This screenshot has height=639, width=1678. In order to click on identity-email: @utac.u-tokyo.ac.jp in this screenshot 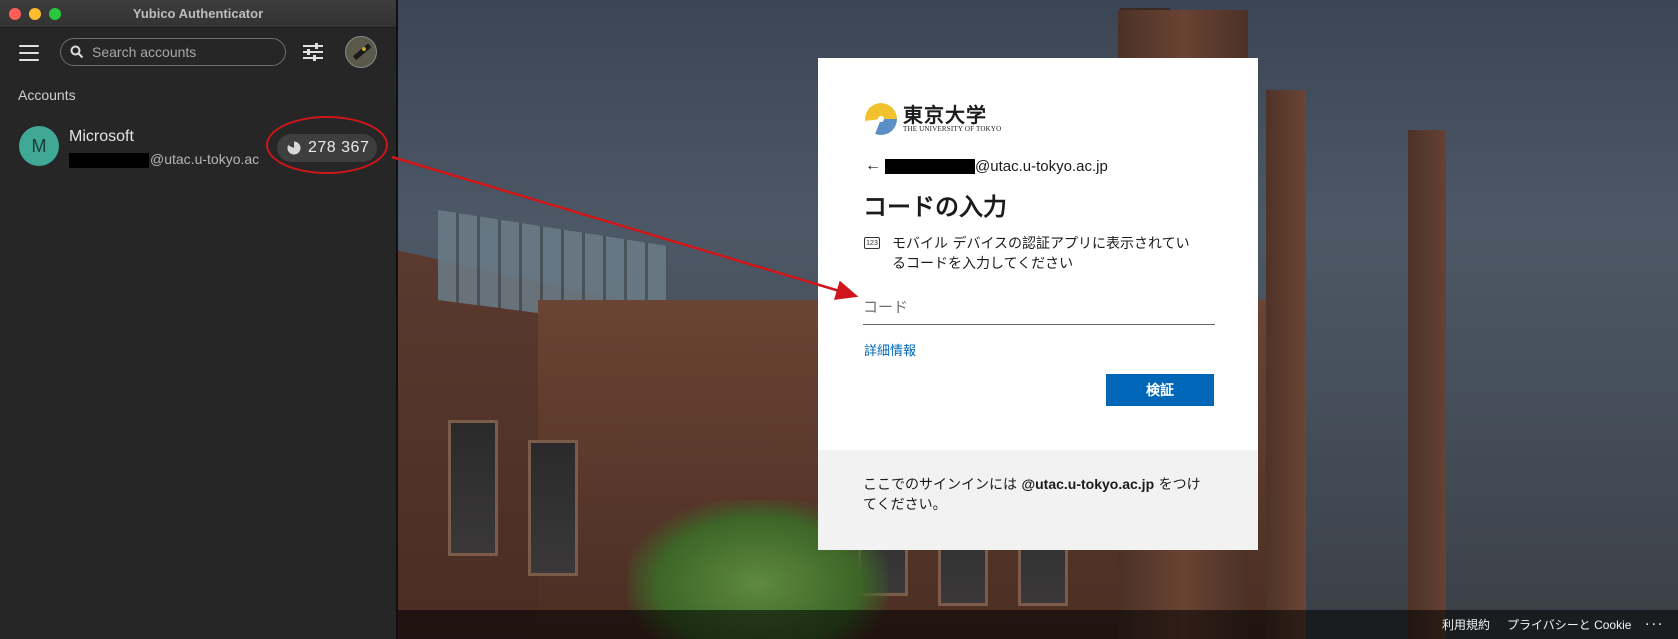, I will do `click(1041, 166)`.